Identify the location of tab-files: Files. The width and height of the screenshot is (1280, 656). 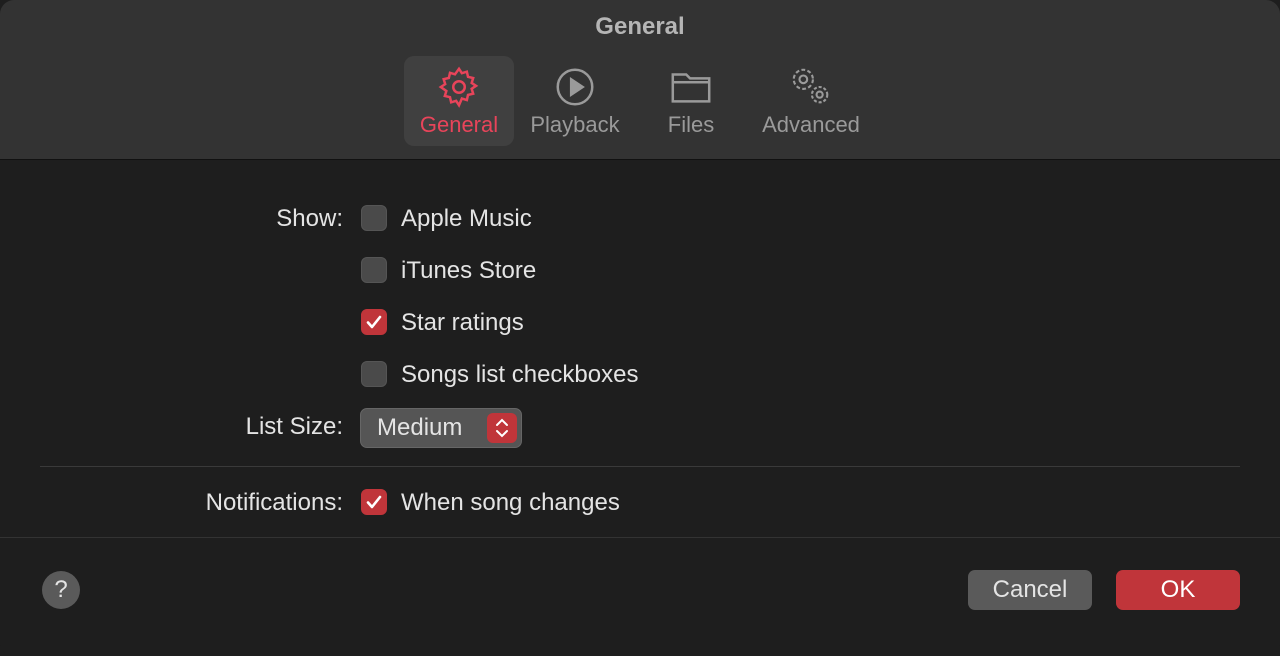
(691, 101).